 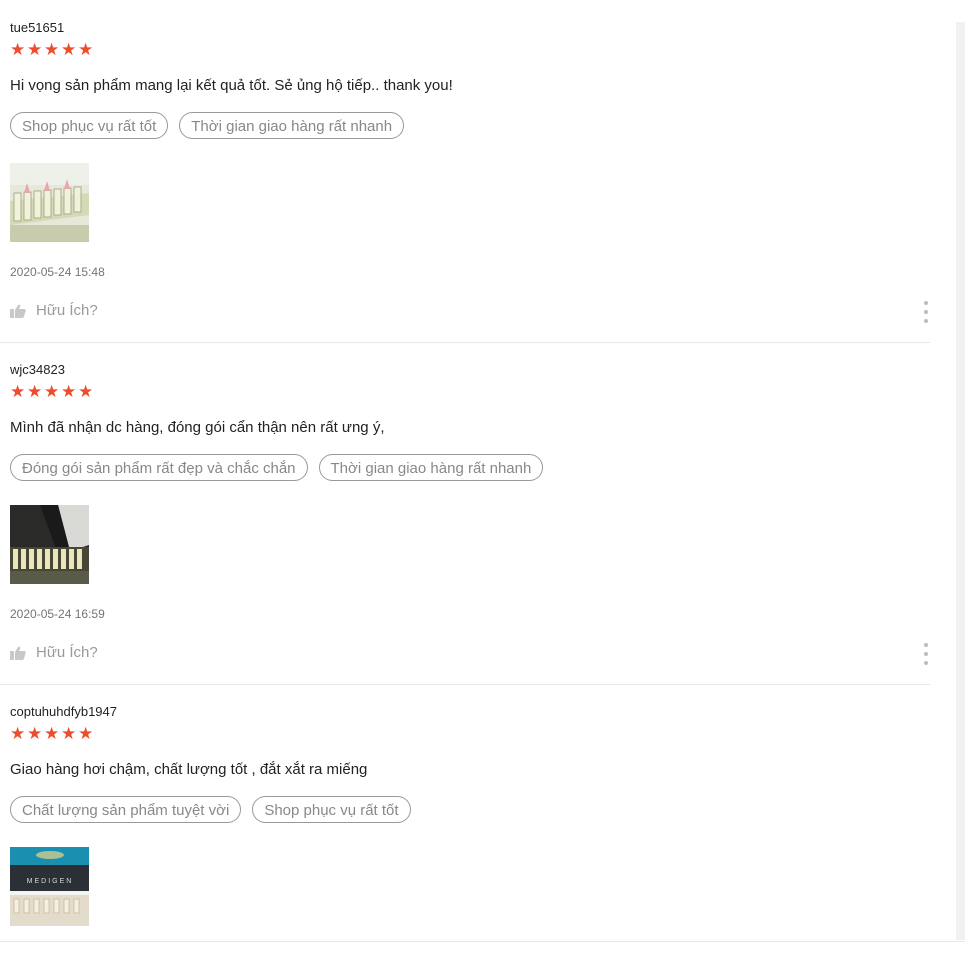 What do you see at coordinates (37, 369) in the screenshot?
I see `review-username: wjc34823` at bounding box center [37, 369].